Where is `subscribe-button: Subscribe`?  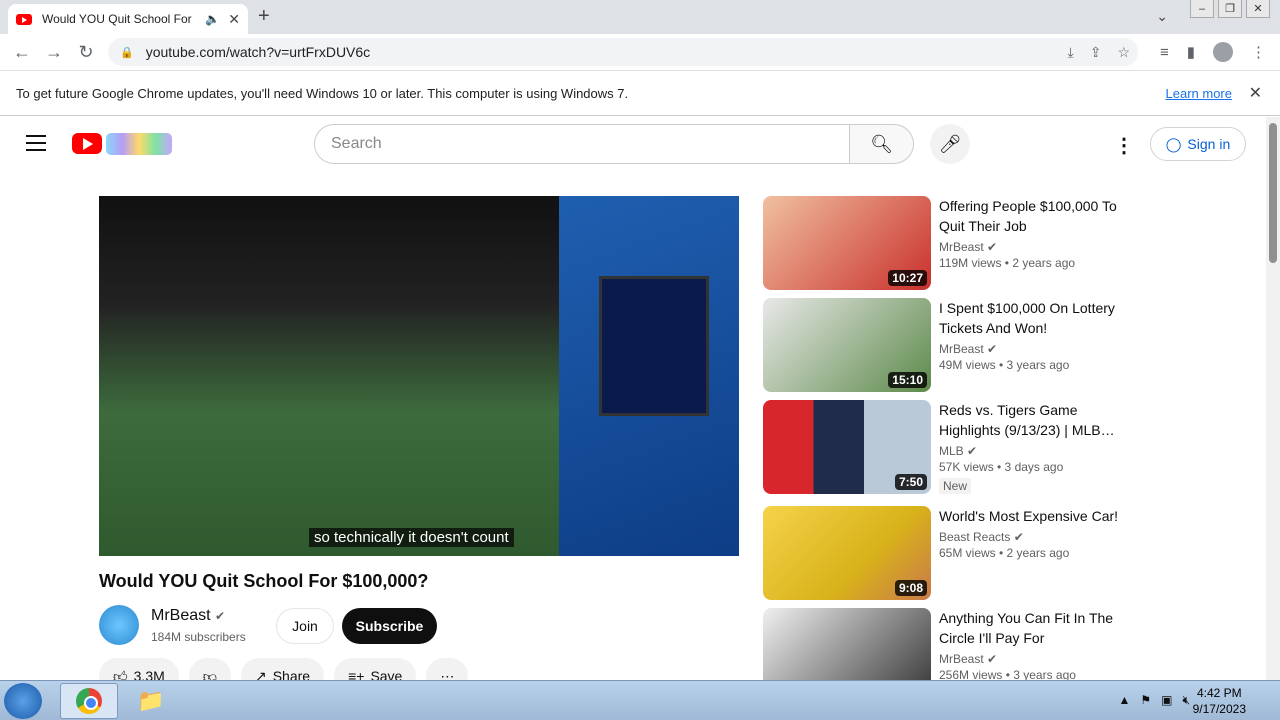 subscribe-button: Subscribe is located at coordinates (389, 626).